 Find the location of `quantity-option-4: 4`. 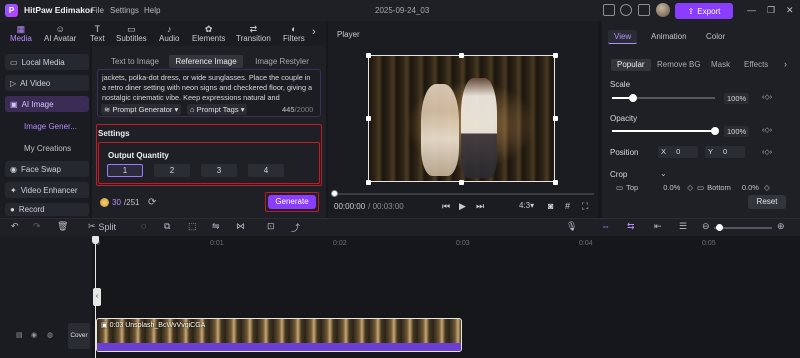

quantity-option-4: 4 is located at coordinates (266, 170).